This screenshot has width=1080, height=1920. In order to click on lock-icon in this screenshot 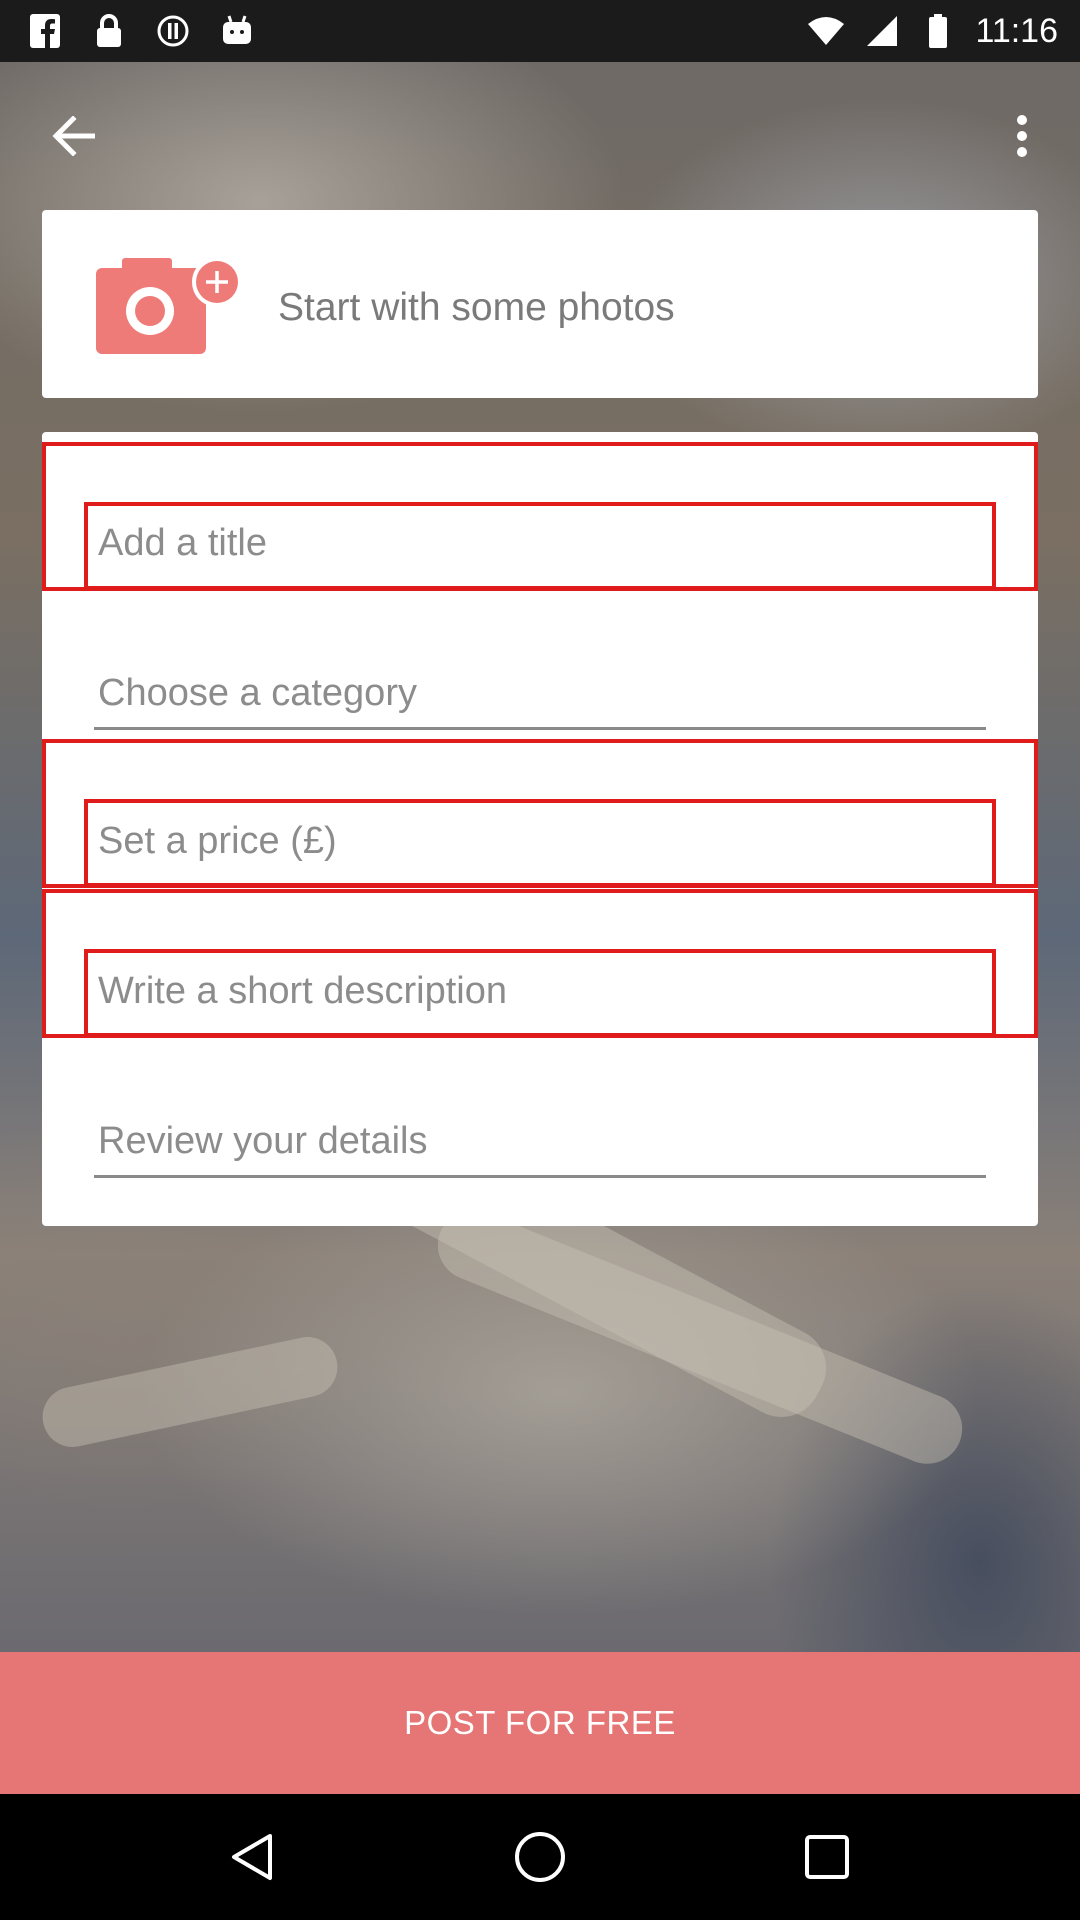, I will do `click(109, 31)`.